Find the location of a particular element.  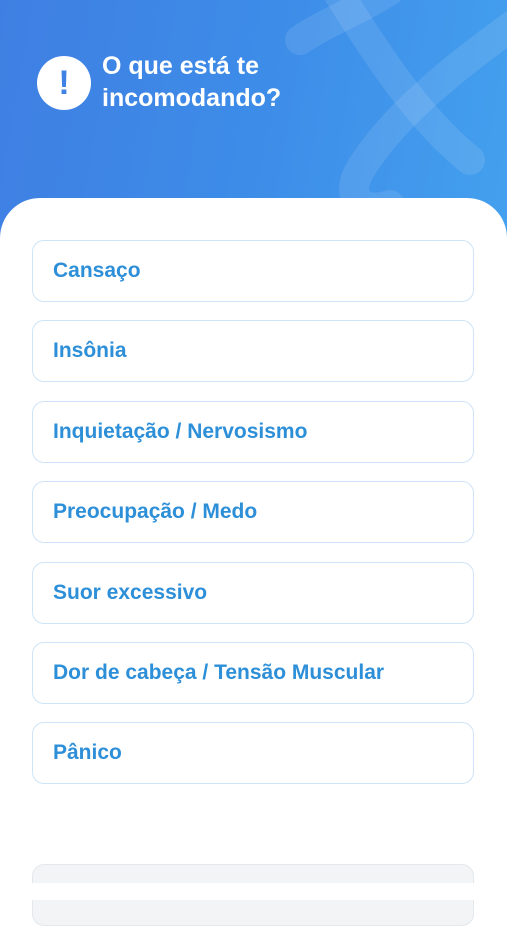

option-inquietacao-nervosismo: Inquietação / Nervosismo is located at coordinates (253, 432).